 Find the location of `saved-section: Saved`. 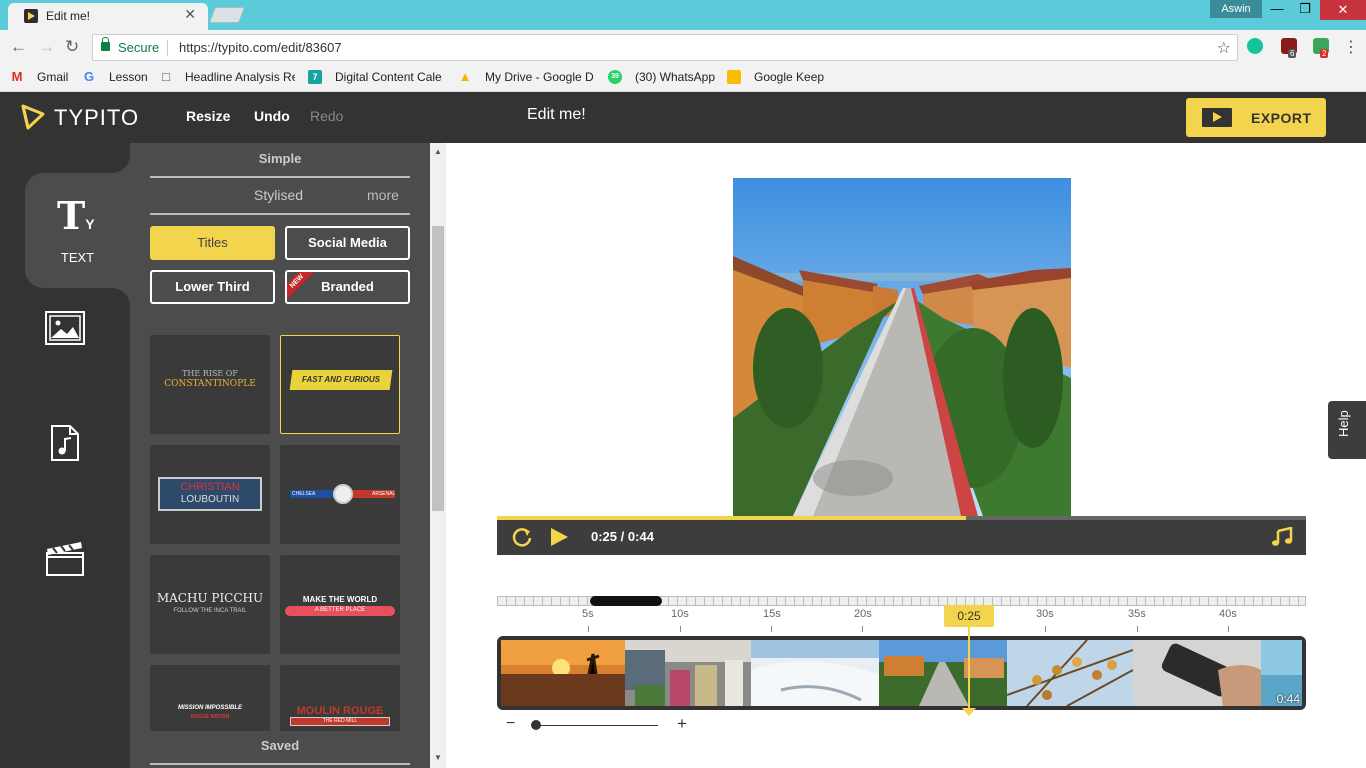

saved-section: Saved is located at coordinates (280, 749).